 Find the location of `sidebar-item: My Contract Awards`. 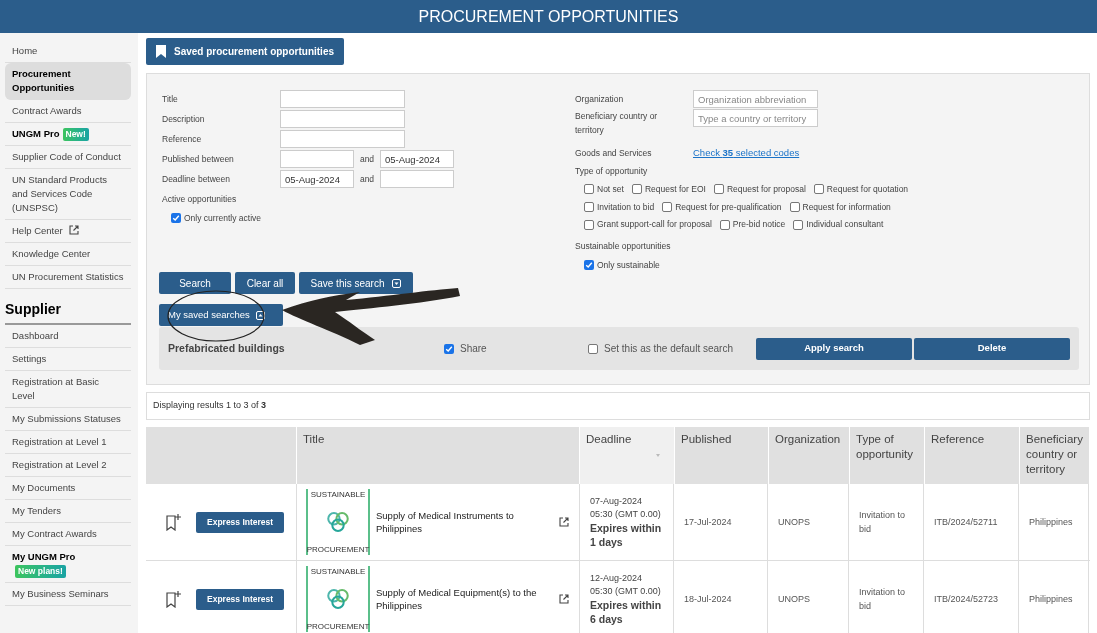

sidebar-item: My Contract Awards is located at coordinates (68, 534).